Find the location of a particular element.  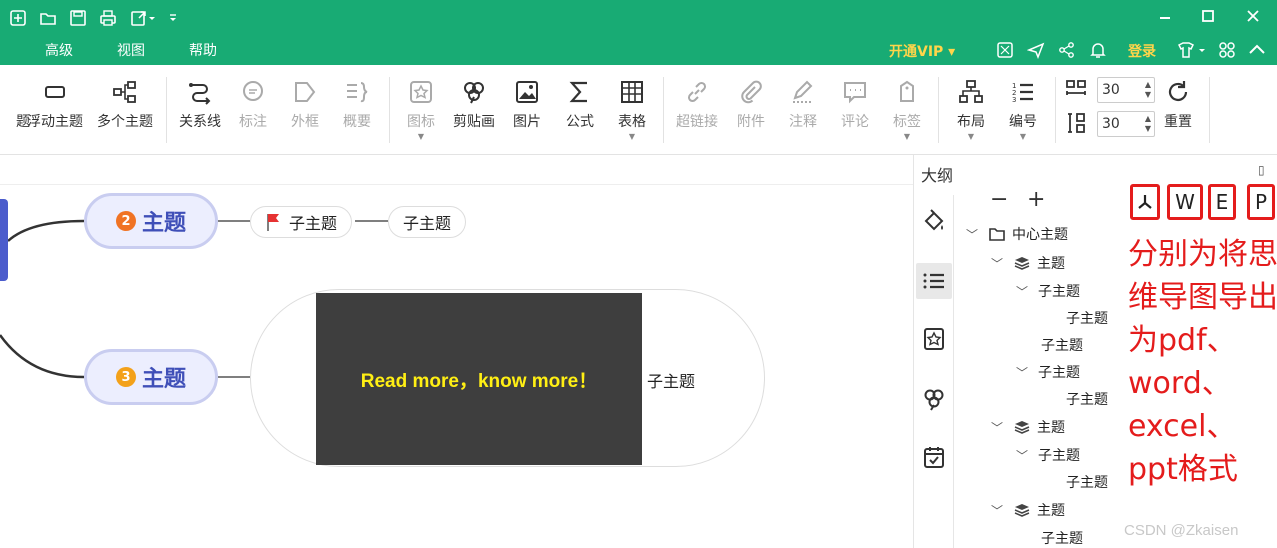

collapse-all-button: − is located at coordinates (999, 199).